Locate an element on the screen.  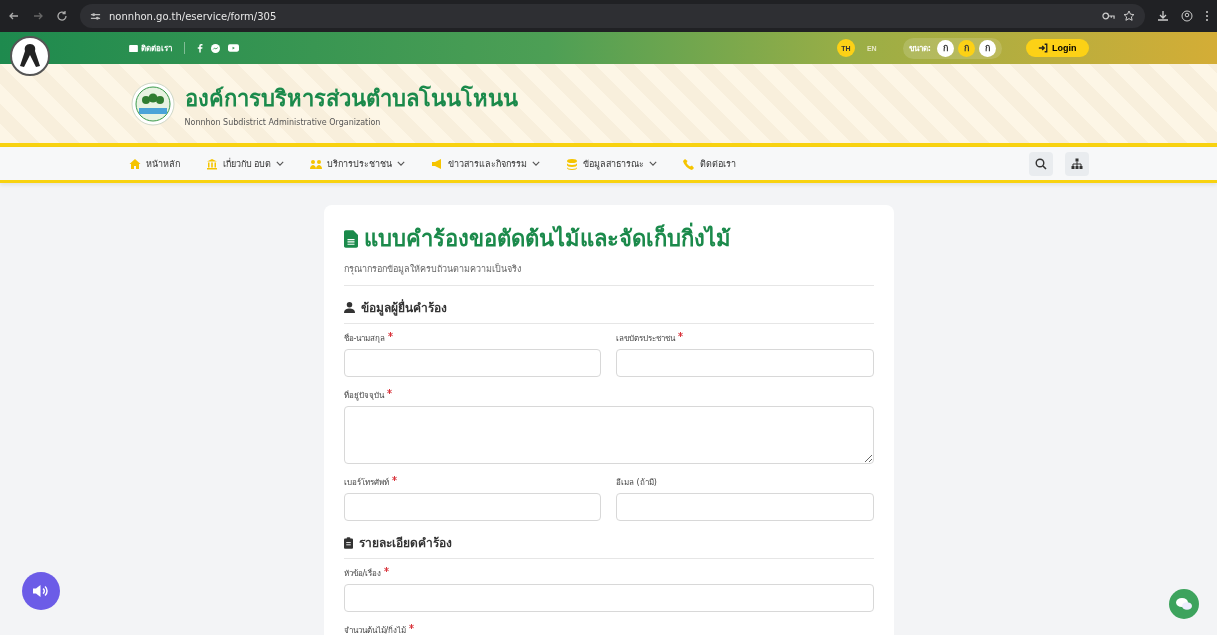
sitemap-button is located at coordinates (1076, 163).